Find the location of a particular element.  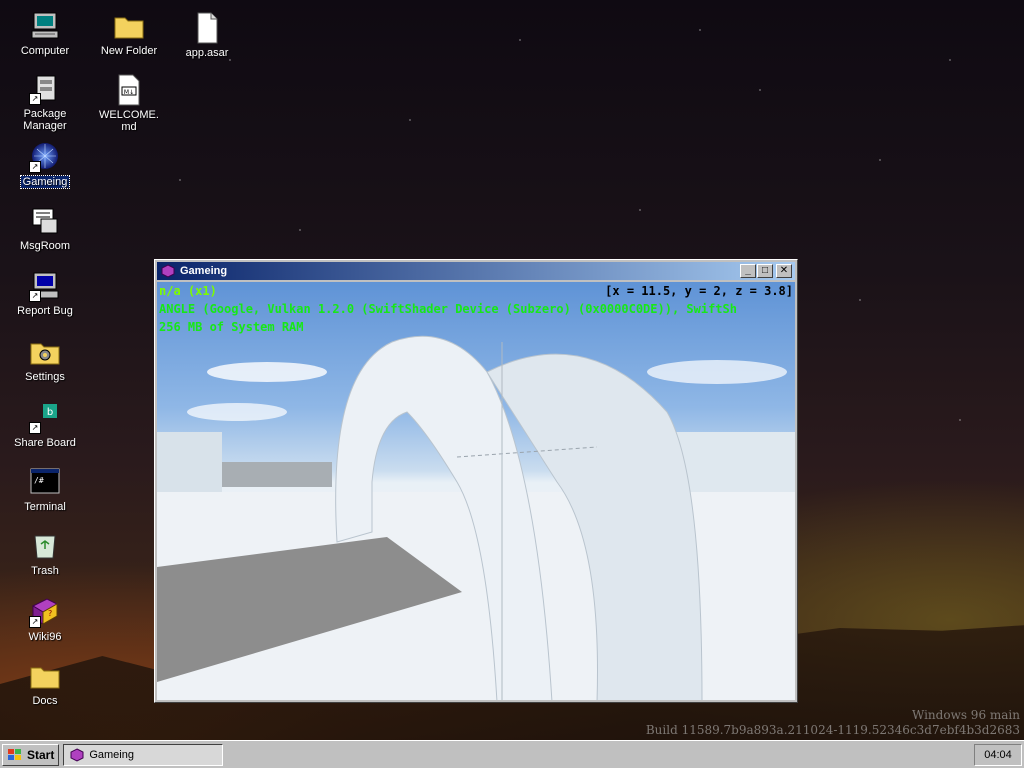

build-watermark-line1: Windows 96 main is located at coordinates (965, 715).